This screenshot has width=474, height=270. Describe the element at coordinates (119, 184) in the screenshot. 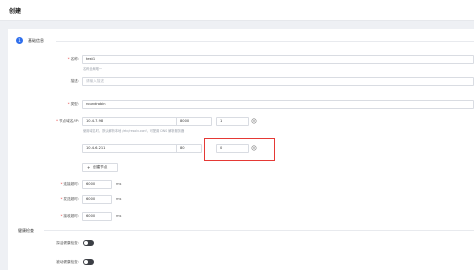

I see `connect-timeout-unit: ms` at that location.